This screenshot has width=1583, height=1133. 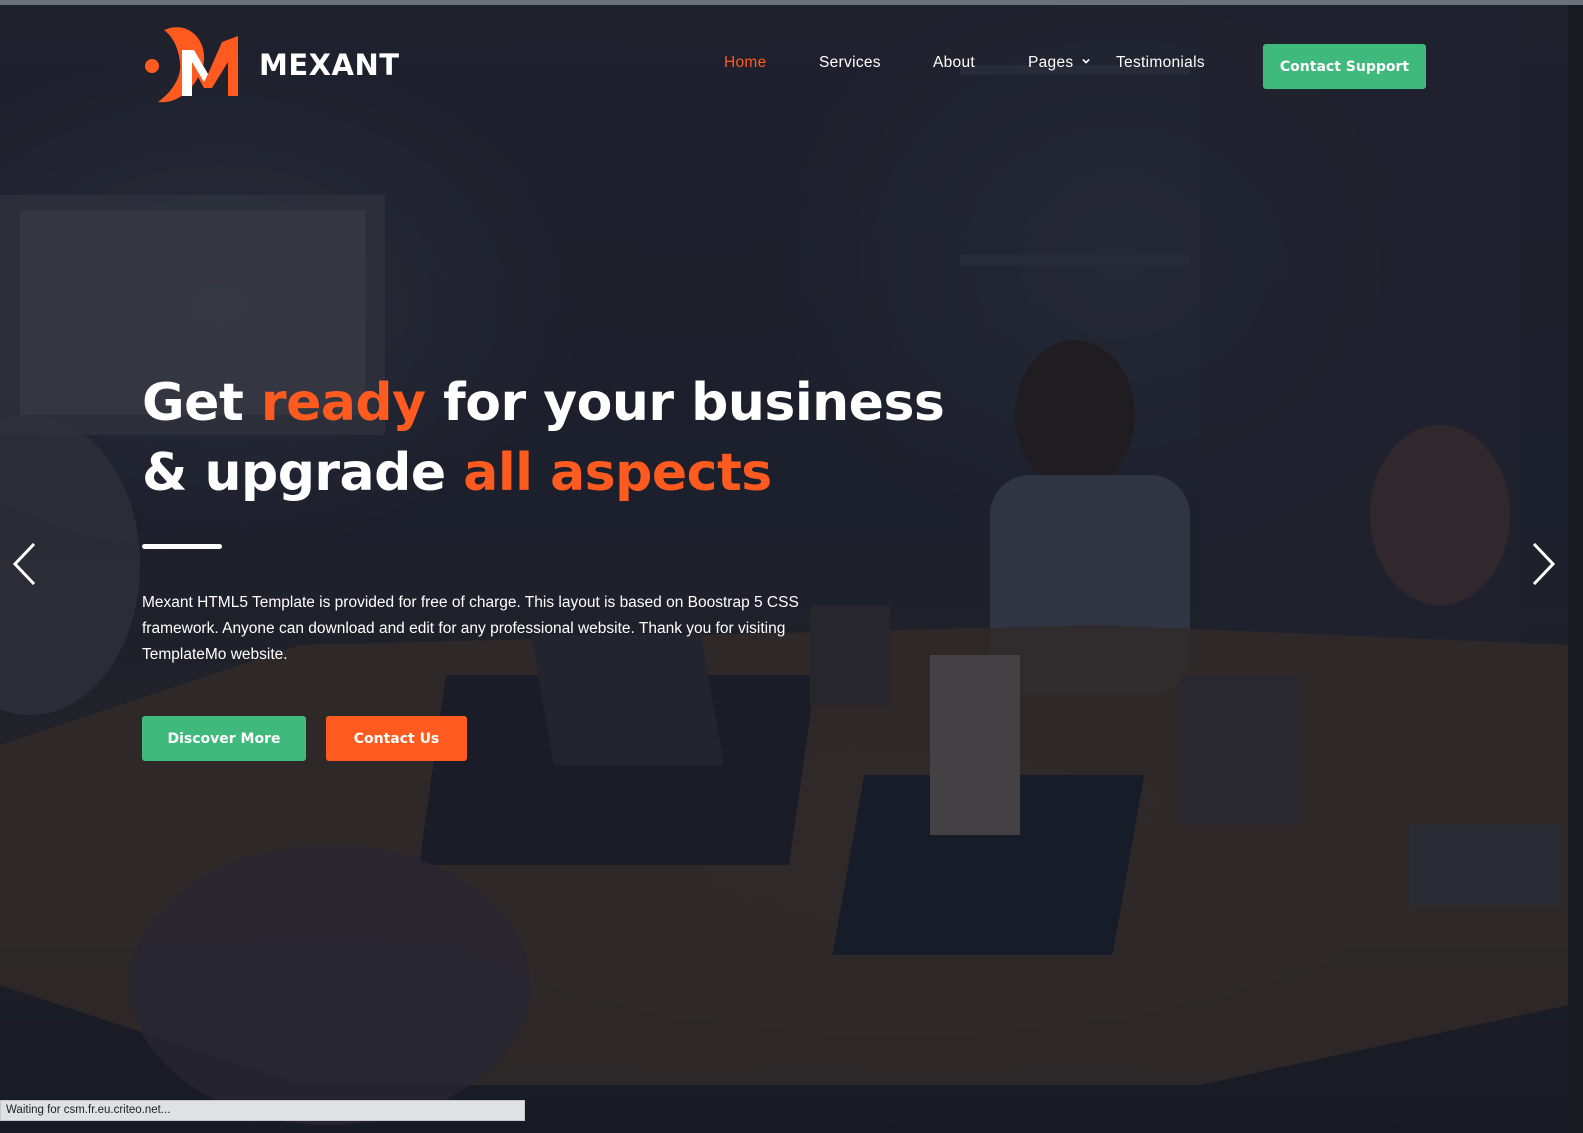 I want to click on site-logo: MEXANT, so click(x=271, y=65).